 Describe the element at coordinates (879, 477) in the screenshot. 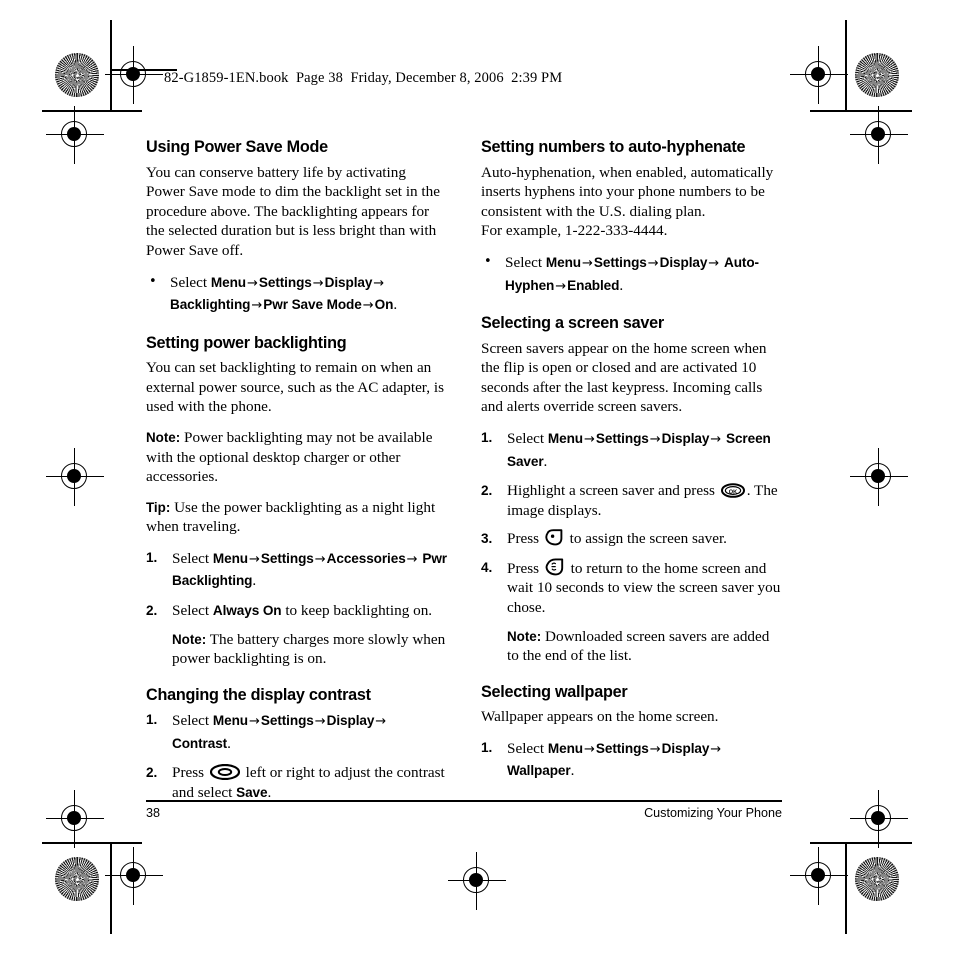

I see `registration-crosshair-right-lower` at that location.